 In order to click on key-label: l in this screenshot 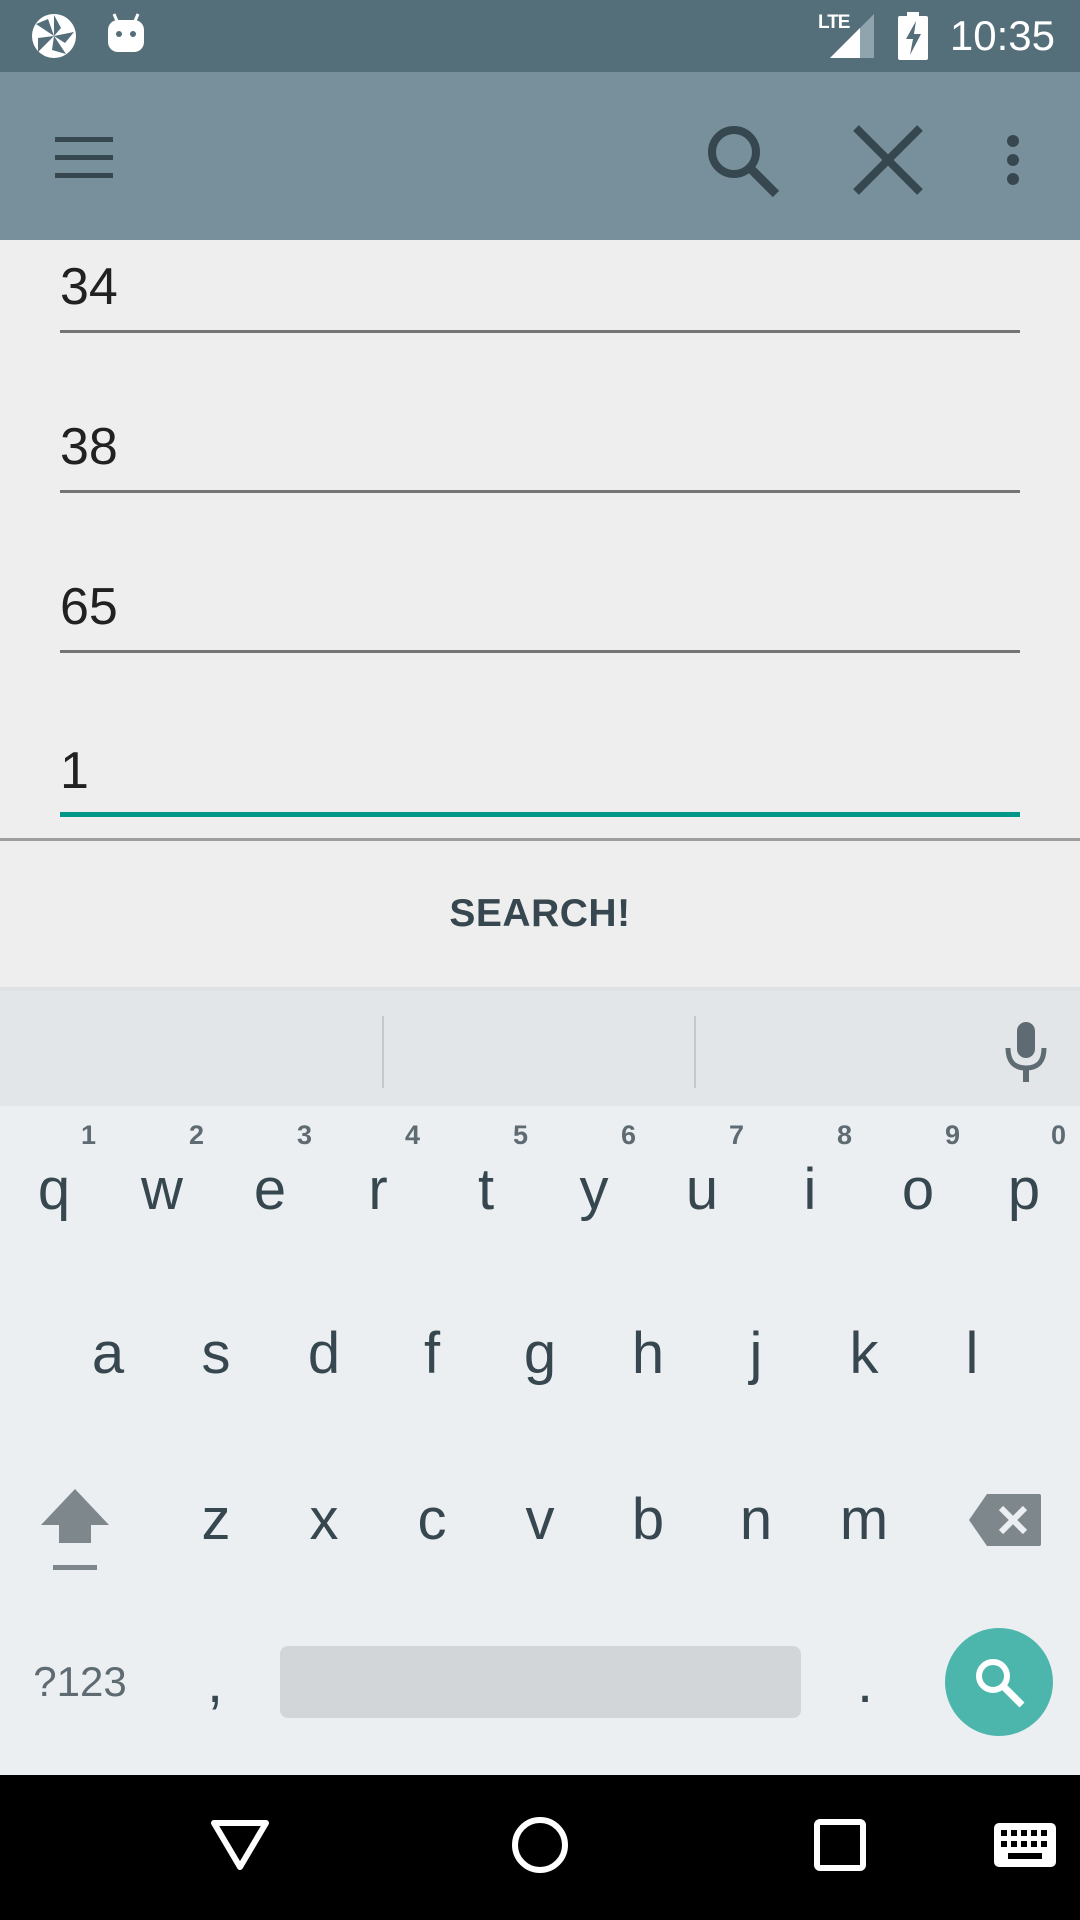, I will do `click(972, 1353)`.